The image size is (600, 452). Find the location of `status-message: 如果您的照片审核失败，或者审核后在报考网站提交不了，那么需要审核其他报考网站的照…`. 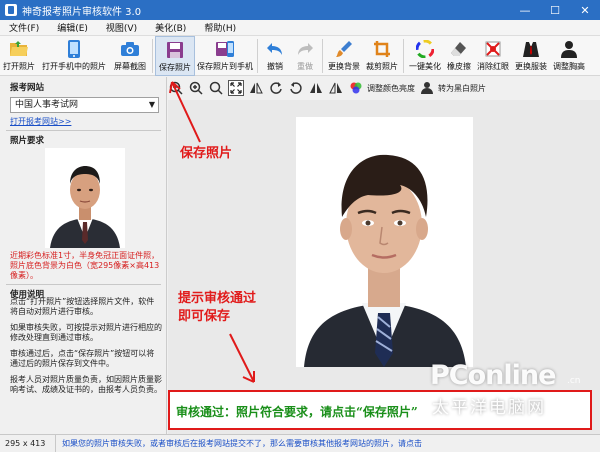

status-message: 如果您的照片审核失败，或者审核后在报考网站提交不了，那么需要审核其他报考网站的照… is located at coordinates (239, 443).